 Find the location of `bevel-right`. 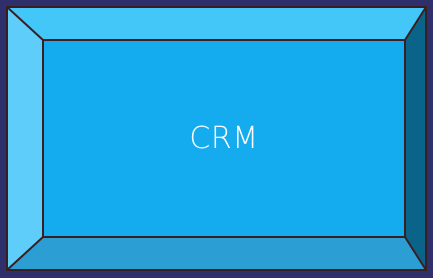

bevel-right is located at coordinates (415, 138).